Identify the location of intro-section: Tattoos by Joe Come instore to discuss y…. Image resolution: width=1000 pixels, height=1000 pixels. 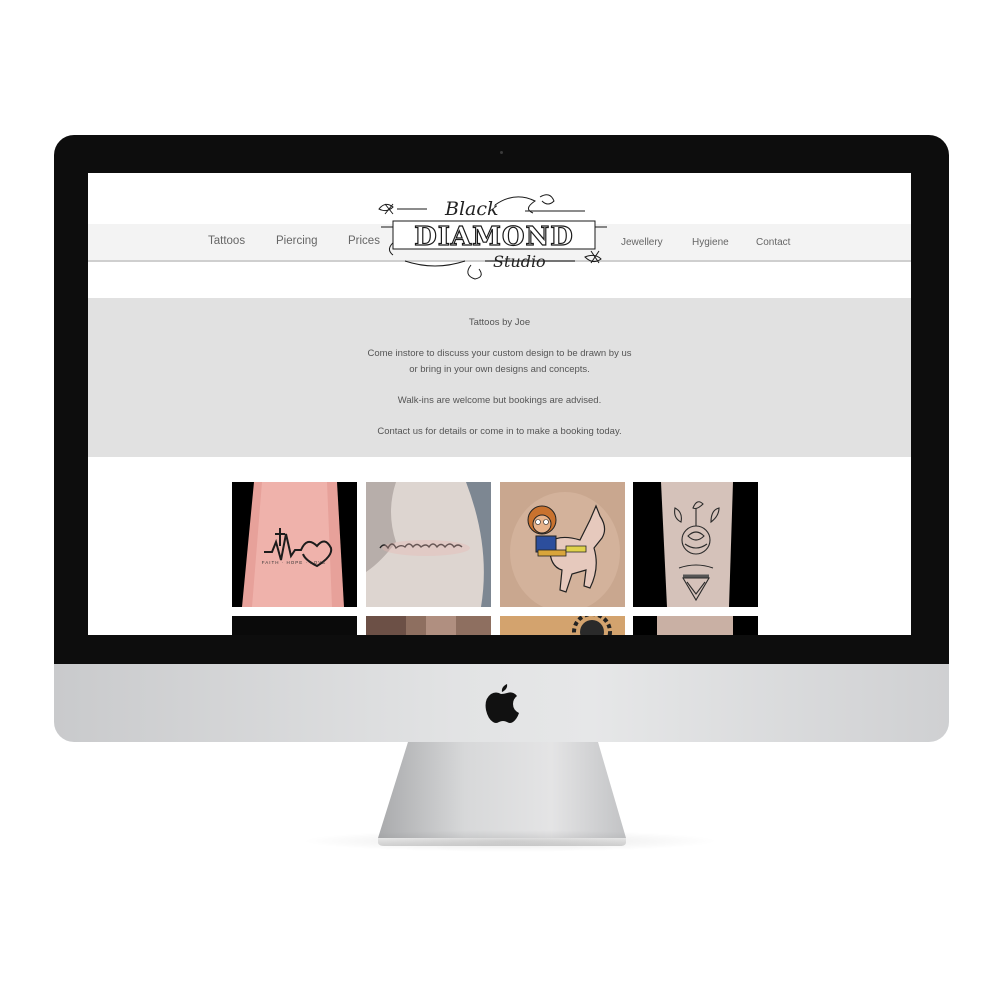
(499, 377).